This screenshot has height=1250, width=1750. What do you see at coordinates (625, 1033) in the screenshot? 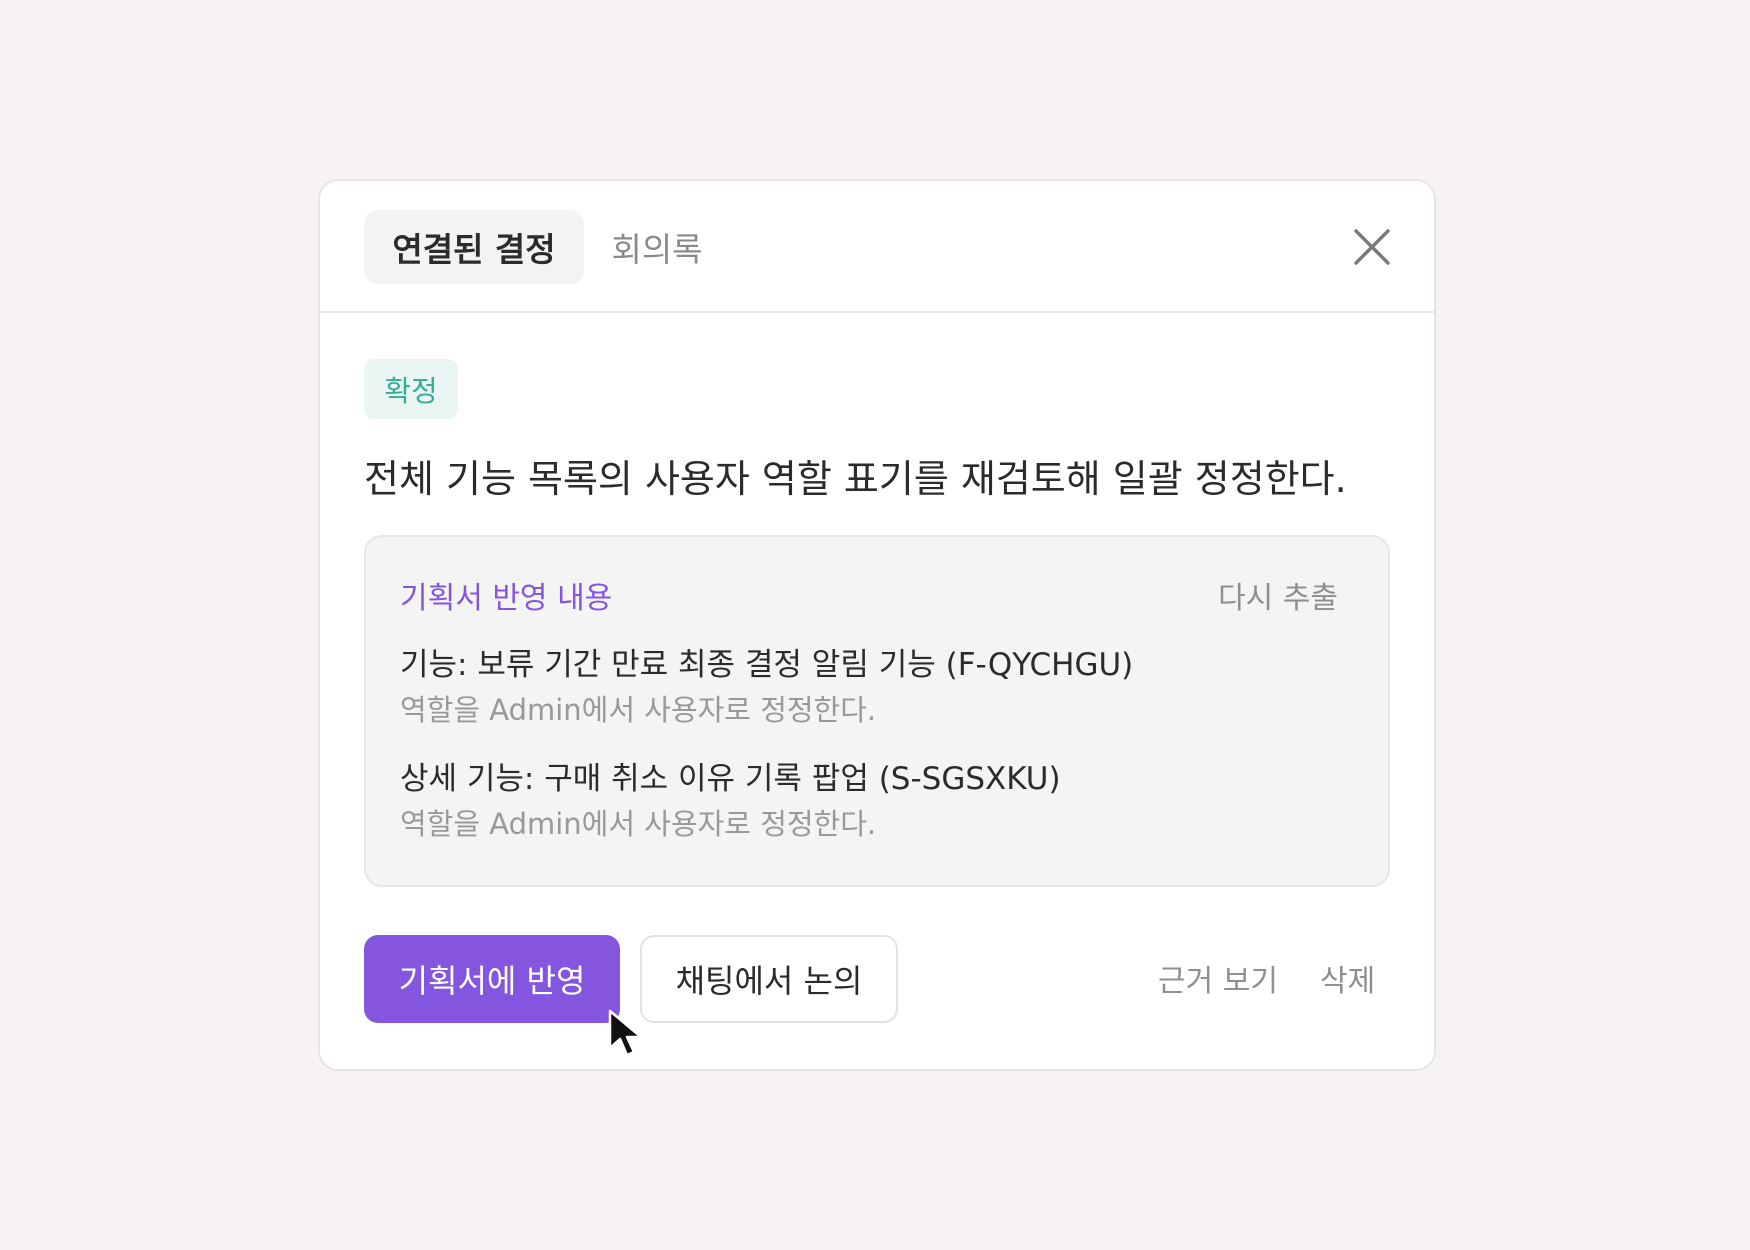
I see `mouse-pointer-icon` at bounding box center [625, 1033].